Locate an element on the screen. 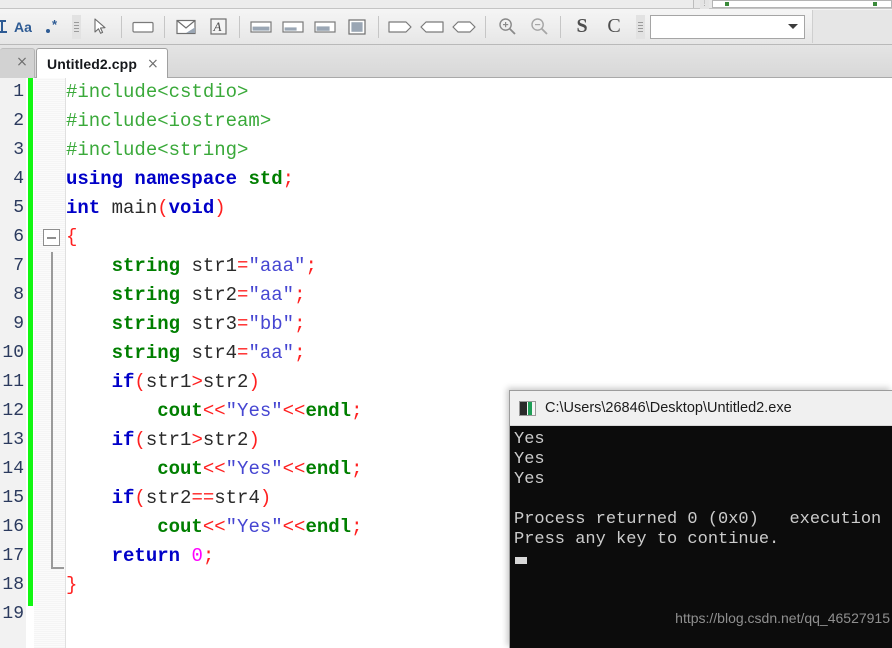 The image size is (892, 648). chevron-down-icon is located at coordinates (793, 26).